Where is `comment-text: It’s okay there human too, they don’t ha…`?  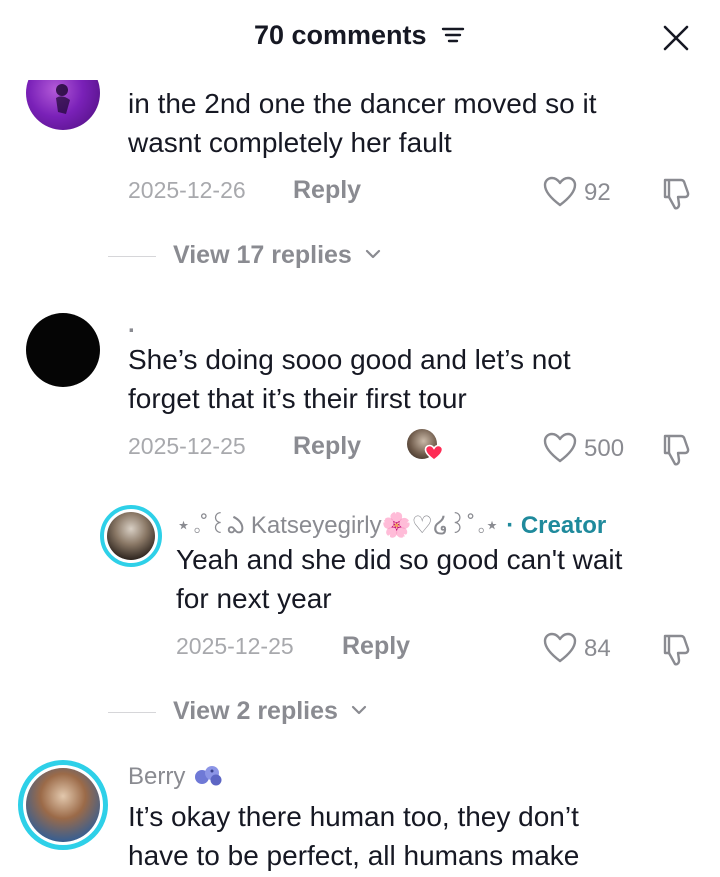
comment-text: It’s okay there human too, they don’t ha… is located at coordinates (354, 836).